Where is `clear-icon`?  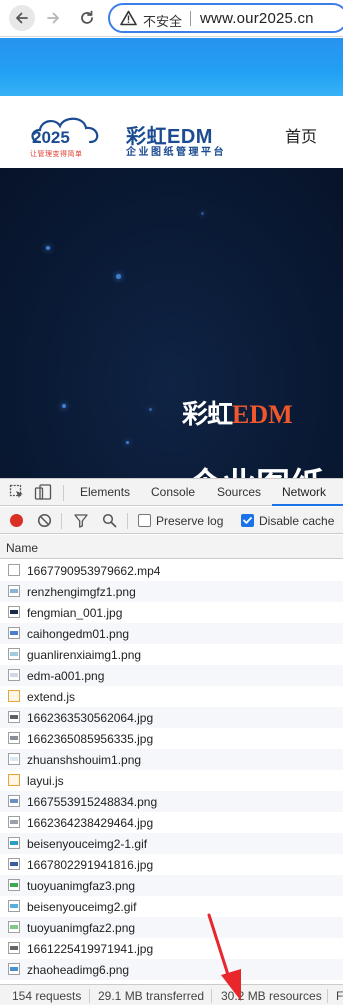
clear-icon is located at coordinates (44, 520).